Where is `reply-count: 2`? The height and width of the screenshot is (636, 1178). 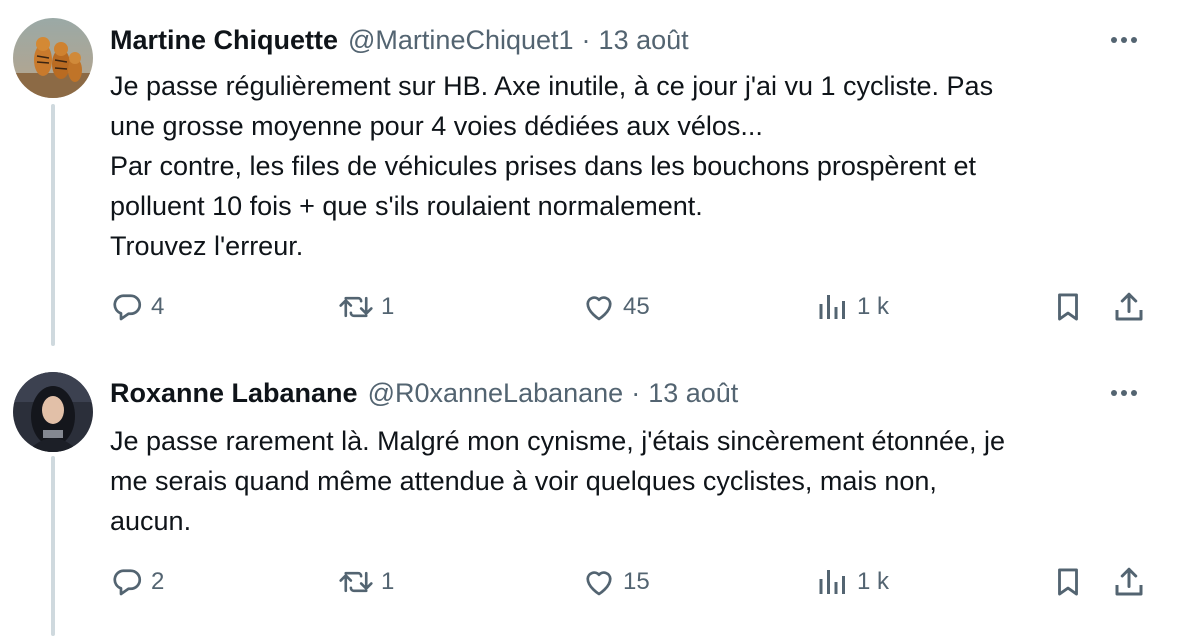
reply-count: 2 is located at coordinates (158, 581).